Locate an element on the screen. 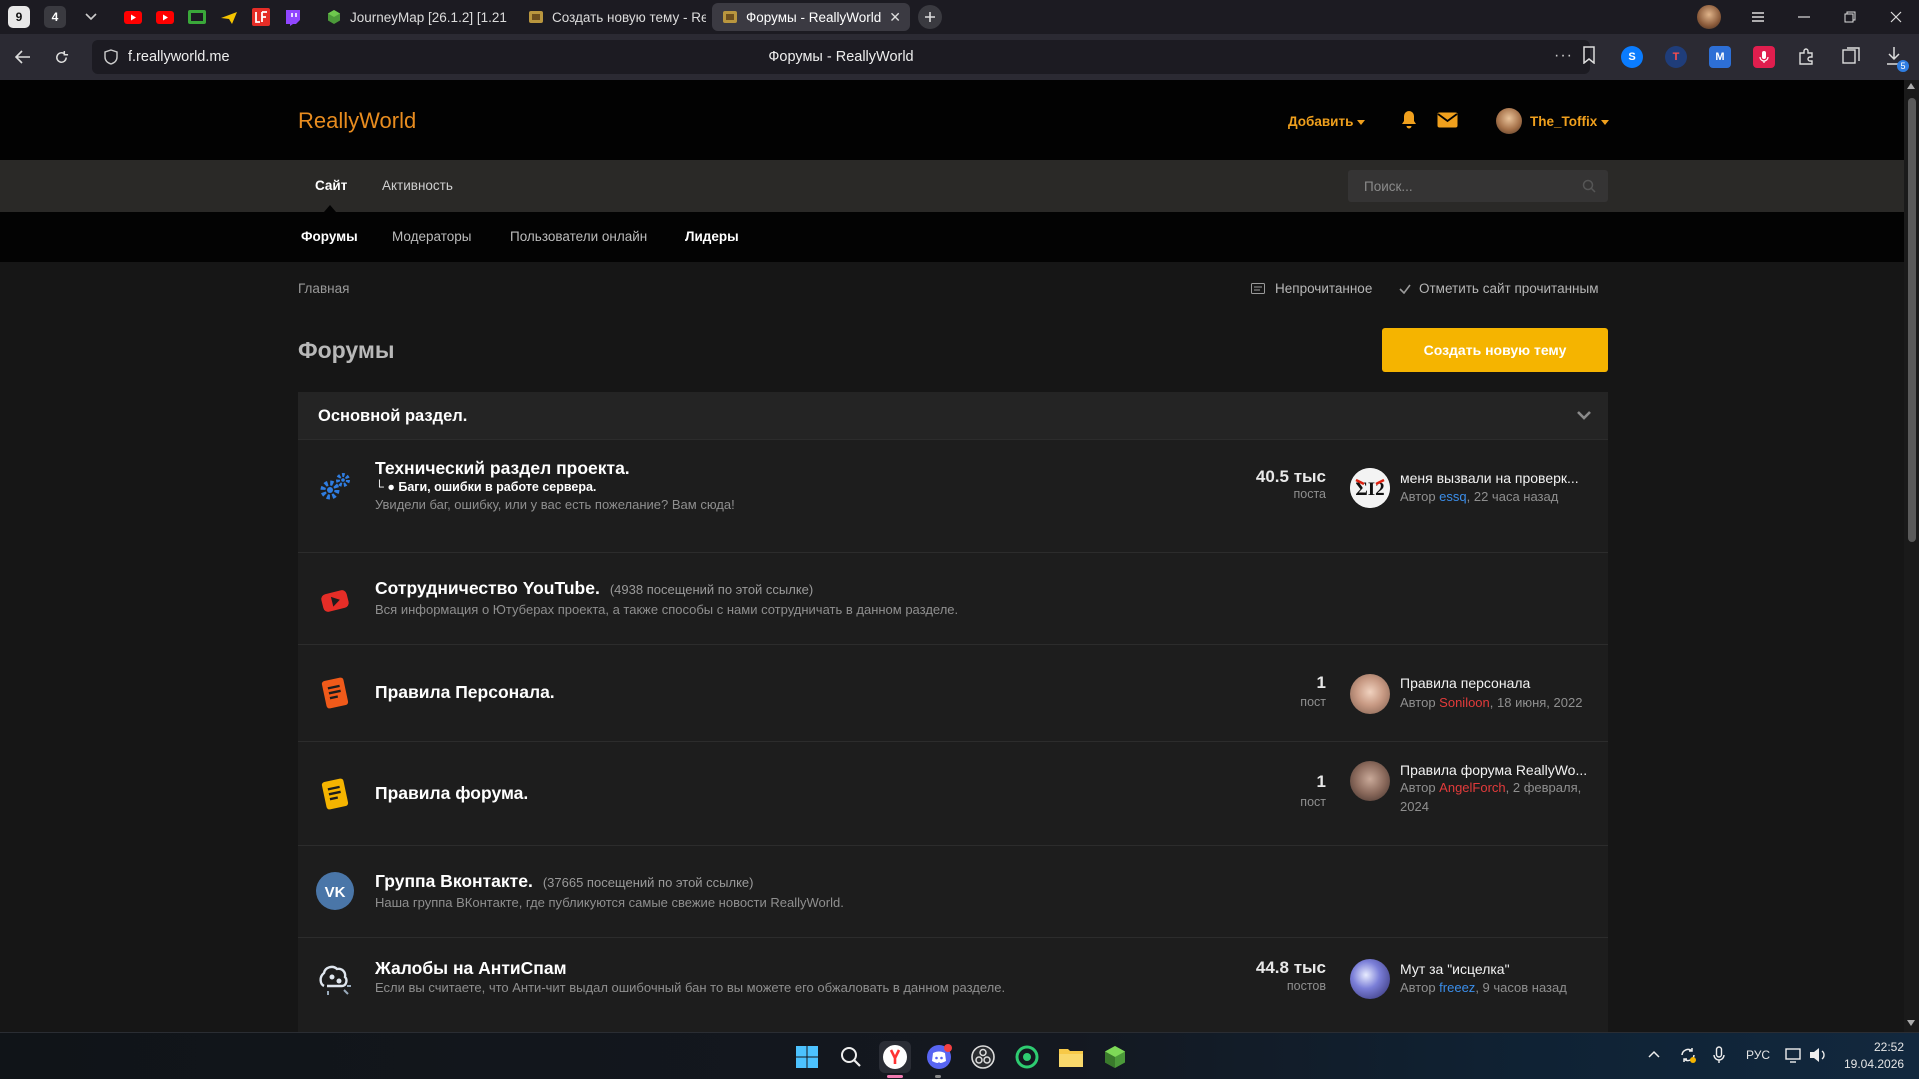 The height and width of the screenshot is (1079, 1919). tab-journeymap: JourneyMap [26.1.2] [1.21 is located at coordinates (414, 17).